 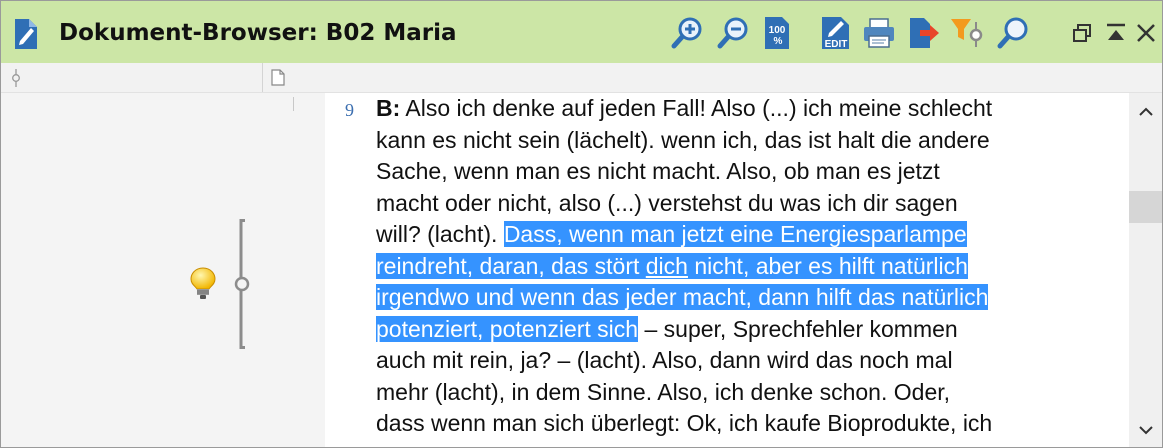 I want to click on print-button, so click(x=879, y=33).